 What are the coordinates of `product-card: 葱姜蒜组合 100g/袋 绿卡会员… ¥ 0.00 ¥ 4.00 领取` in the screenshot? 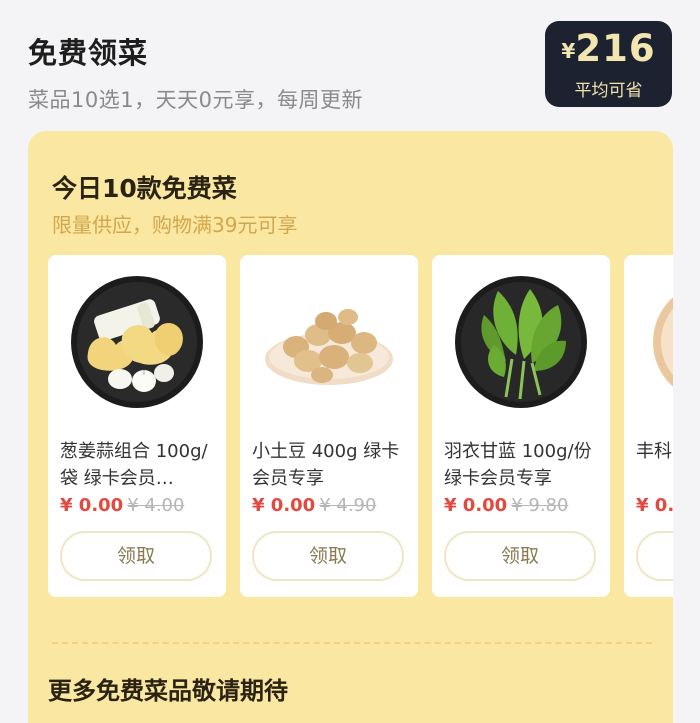 It's located at (137, 426).